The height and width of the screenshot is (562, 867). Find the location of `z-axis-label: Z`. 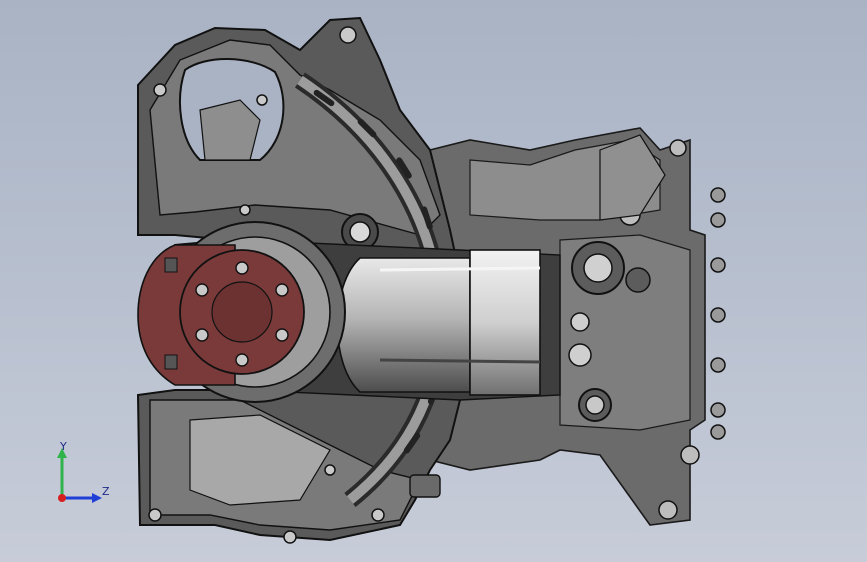

z-axis-label: Z is located at coordinates (106, 491).